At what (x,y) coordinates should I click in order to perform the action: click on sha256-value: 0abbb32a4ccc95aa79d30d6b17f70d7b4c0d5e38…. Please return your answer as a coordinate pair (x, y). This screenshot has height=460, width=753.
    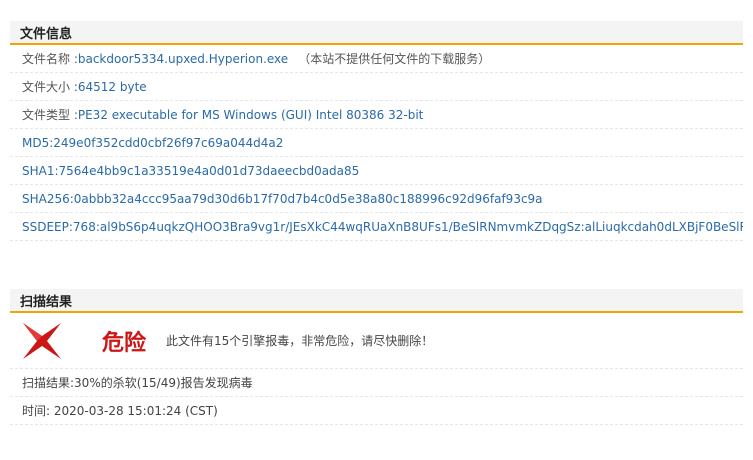
    Looking at the image, I should click on (308, 198).